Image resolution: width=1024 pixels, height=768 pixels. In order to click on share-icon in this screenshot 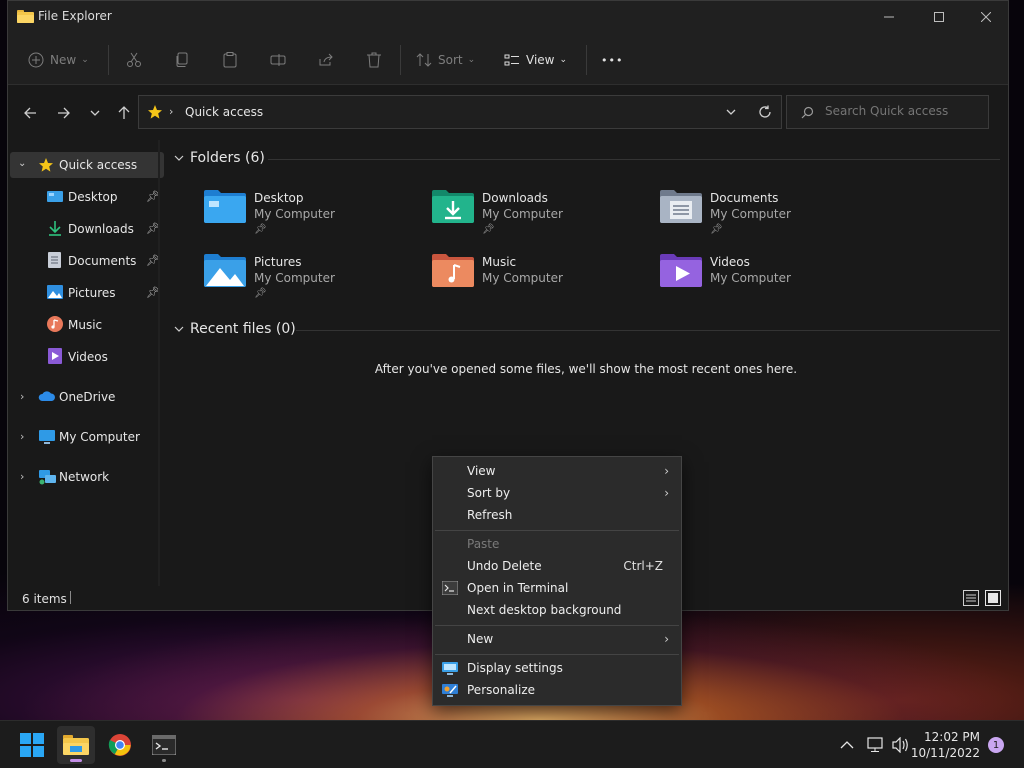, I will do `click(326, 59)`.